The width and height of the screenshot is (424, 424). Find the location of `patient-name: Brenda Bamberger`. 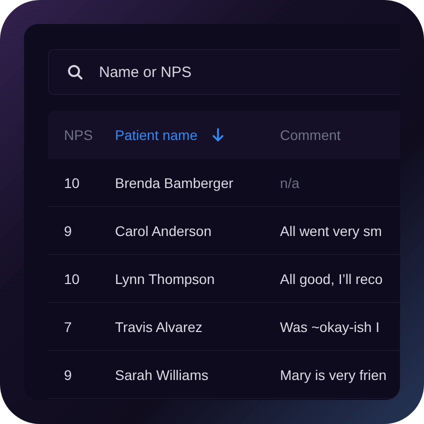

patient-name: Brenda Bamberger is located at coordinates (174, 182).